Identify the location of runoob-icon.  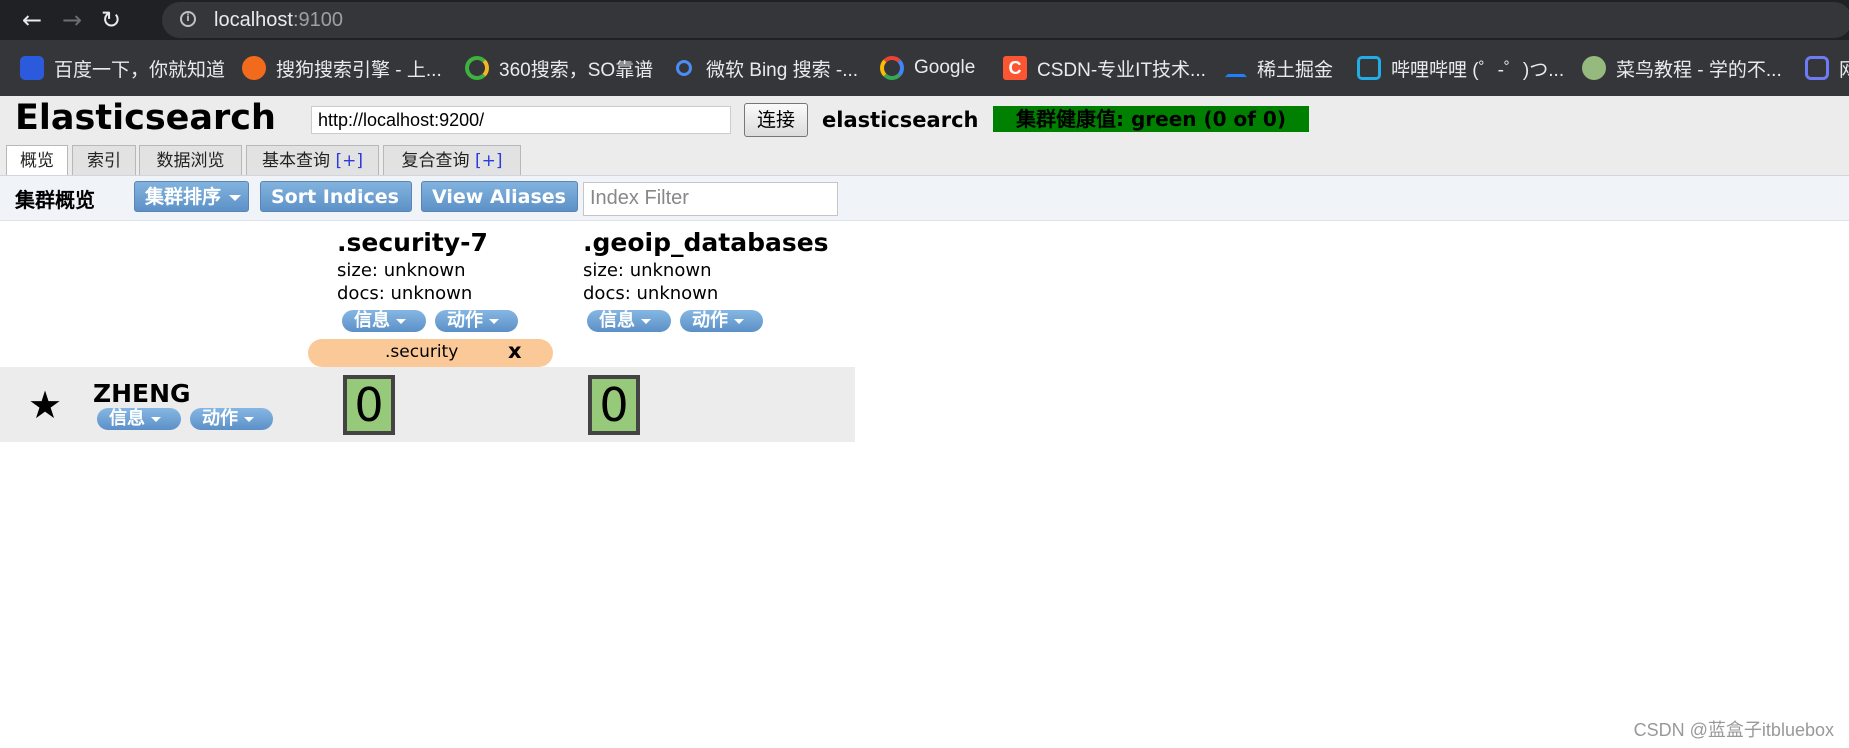
(1594, 68).